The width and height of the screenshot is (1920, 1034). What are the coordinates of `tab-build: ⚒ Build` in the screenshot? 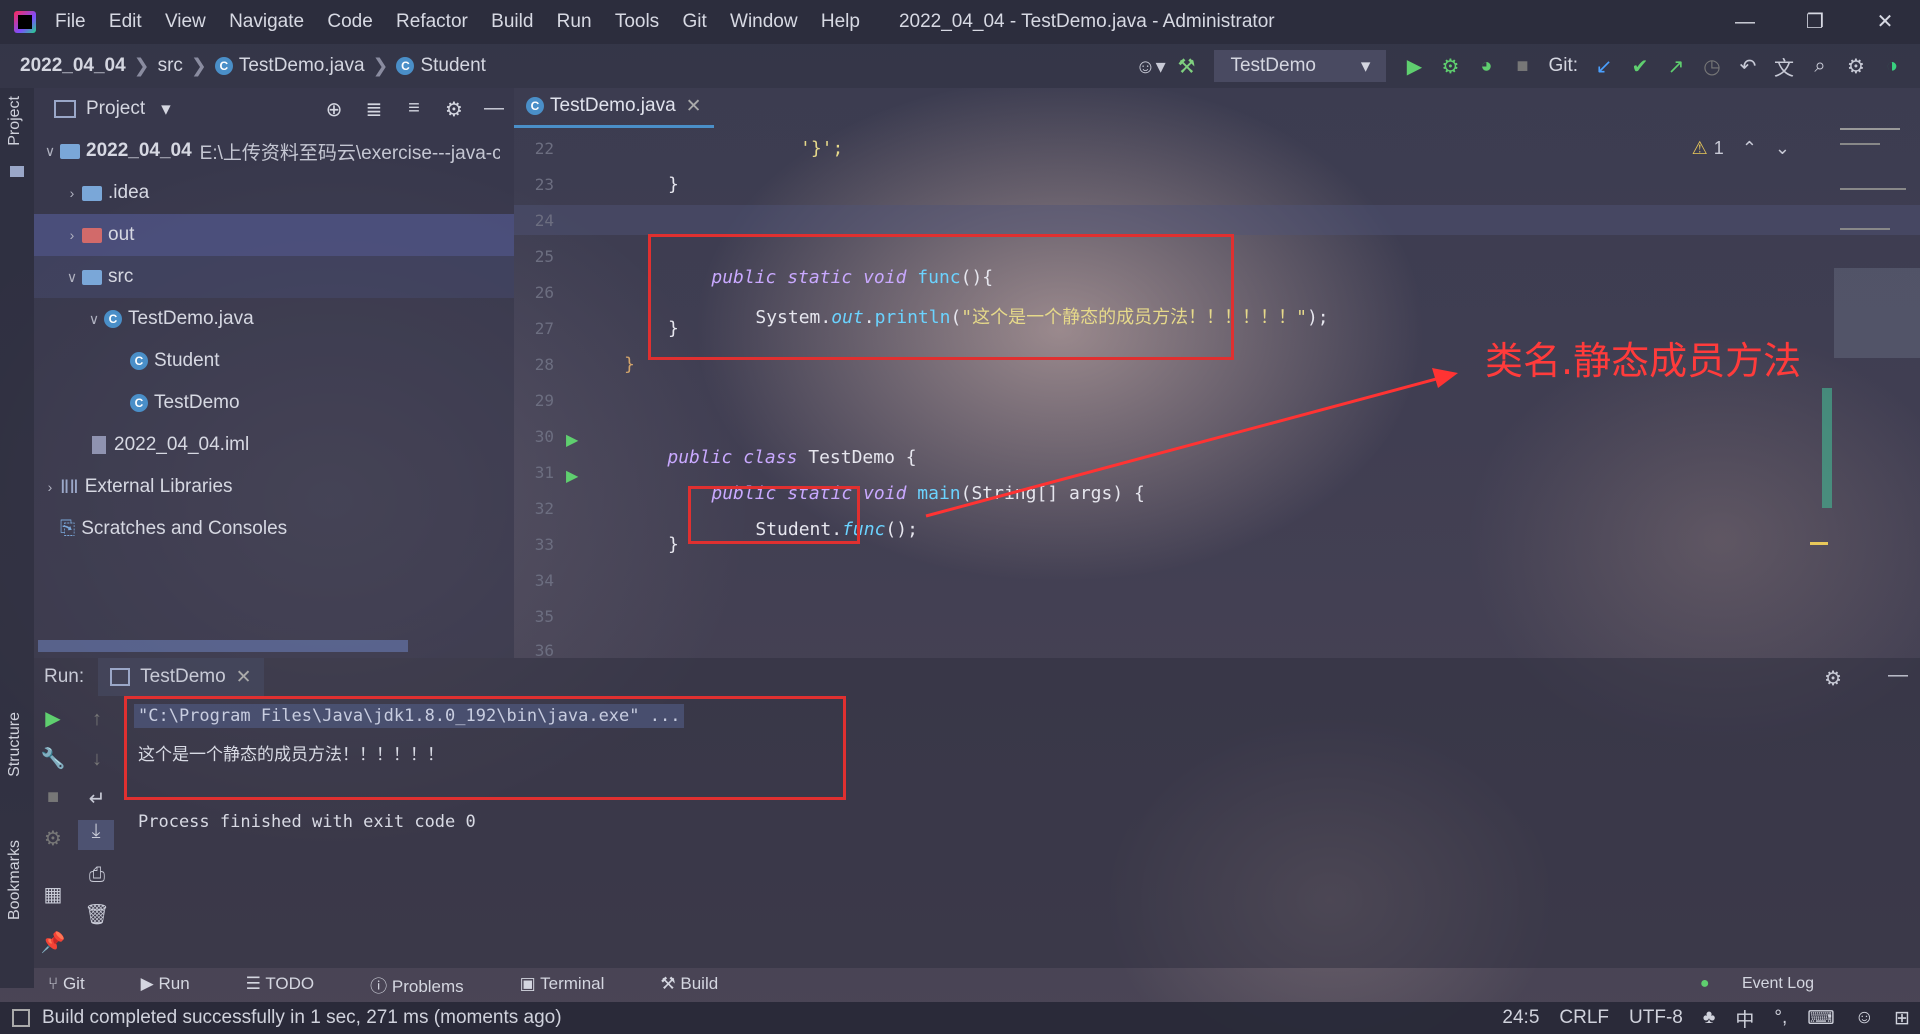 It's located at (703, 984).